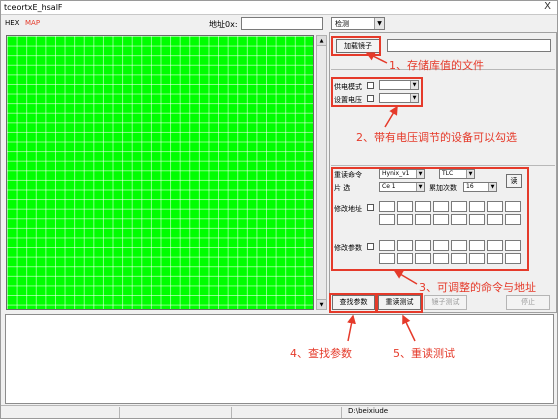 The width and height of the screenshot is (558, 419). I want to click on scroll-up-icon: ▲, so click(321, 41).